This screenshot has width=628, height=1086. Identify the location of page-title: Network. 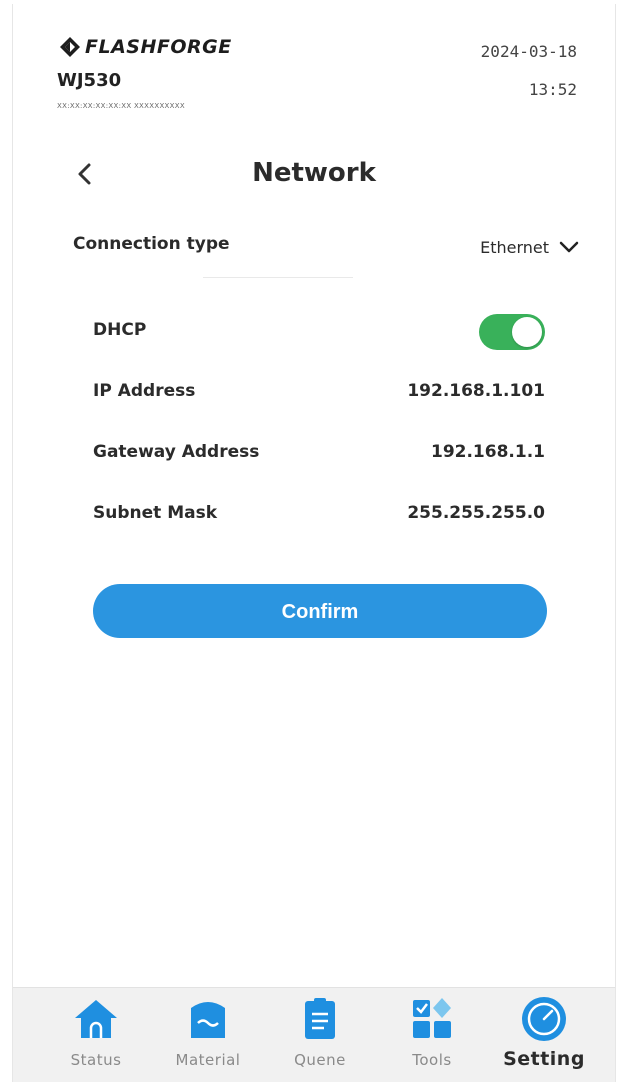
(314, 173).